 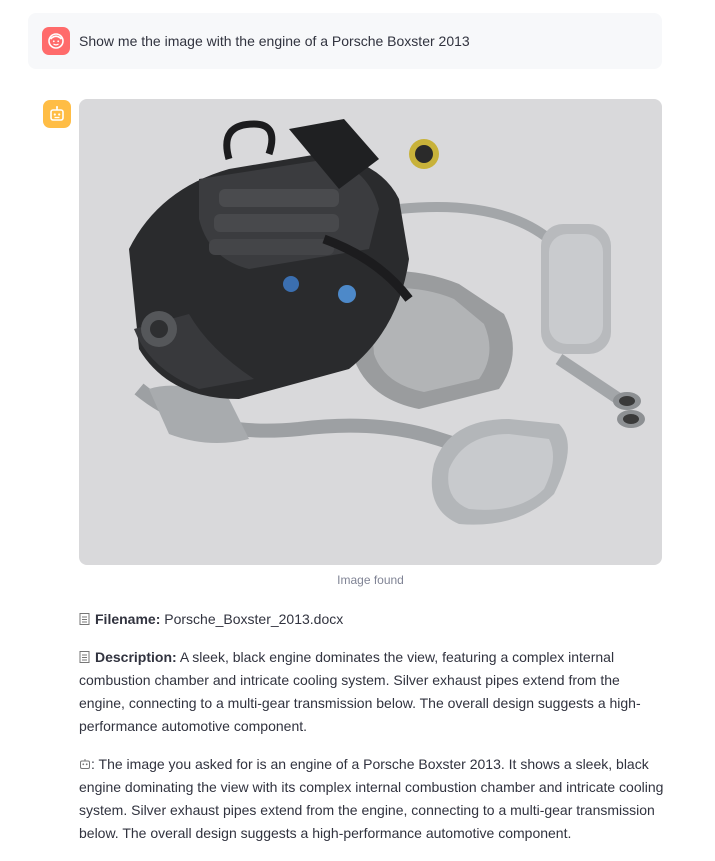 I want to click on image-caption: Image found, so click(x=370, y=580).